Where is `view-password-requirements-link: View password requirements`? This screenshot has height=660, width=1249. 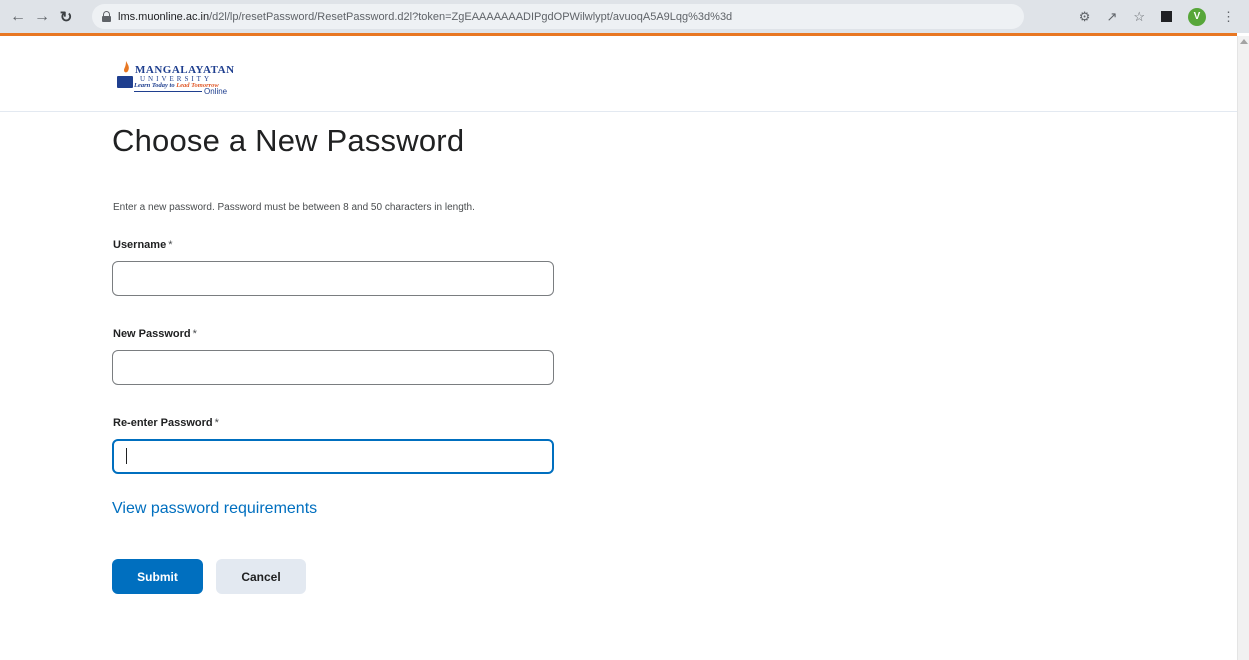
view-password-requirements-link: View password requirements is located at coordinates (214, 509).